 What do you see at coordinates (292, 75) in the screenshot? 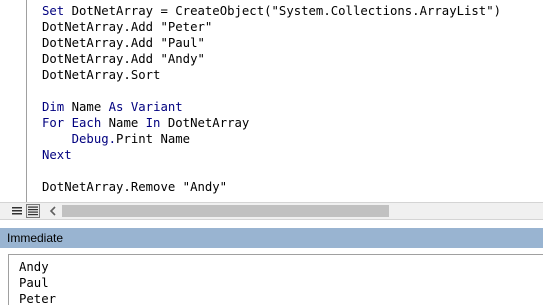
I see `code-line: DotNetArray.Sort` at bounding box center [292, 75].